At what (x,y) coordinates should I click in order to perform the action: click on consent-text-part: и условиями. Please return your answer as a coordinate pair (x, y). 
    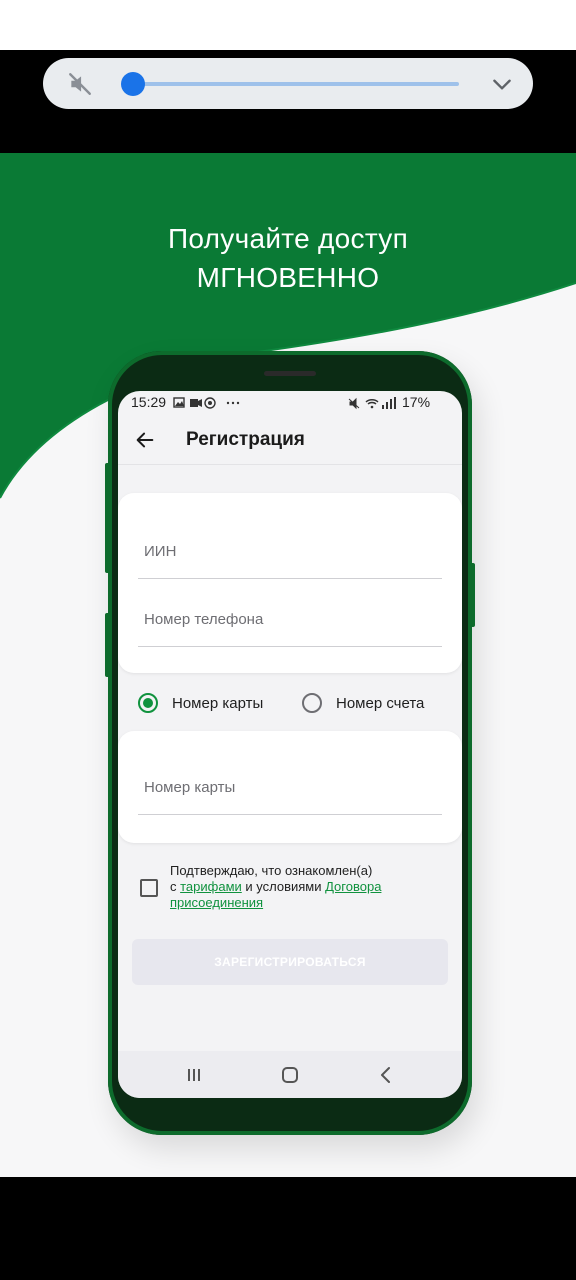
    Looking at the image, I should click on (283, 886).